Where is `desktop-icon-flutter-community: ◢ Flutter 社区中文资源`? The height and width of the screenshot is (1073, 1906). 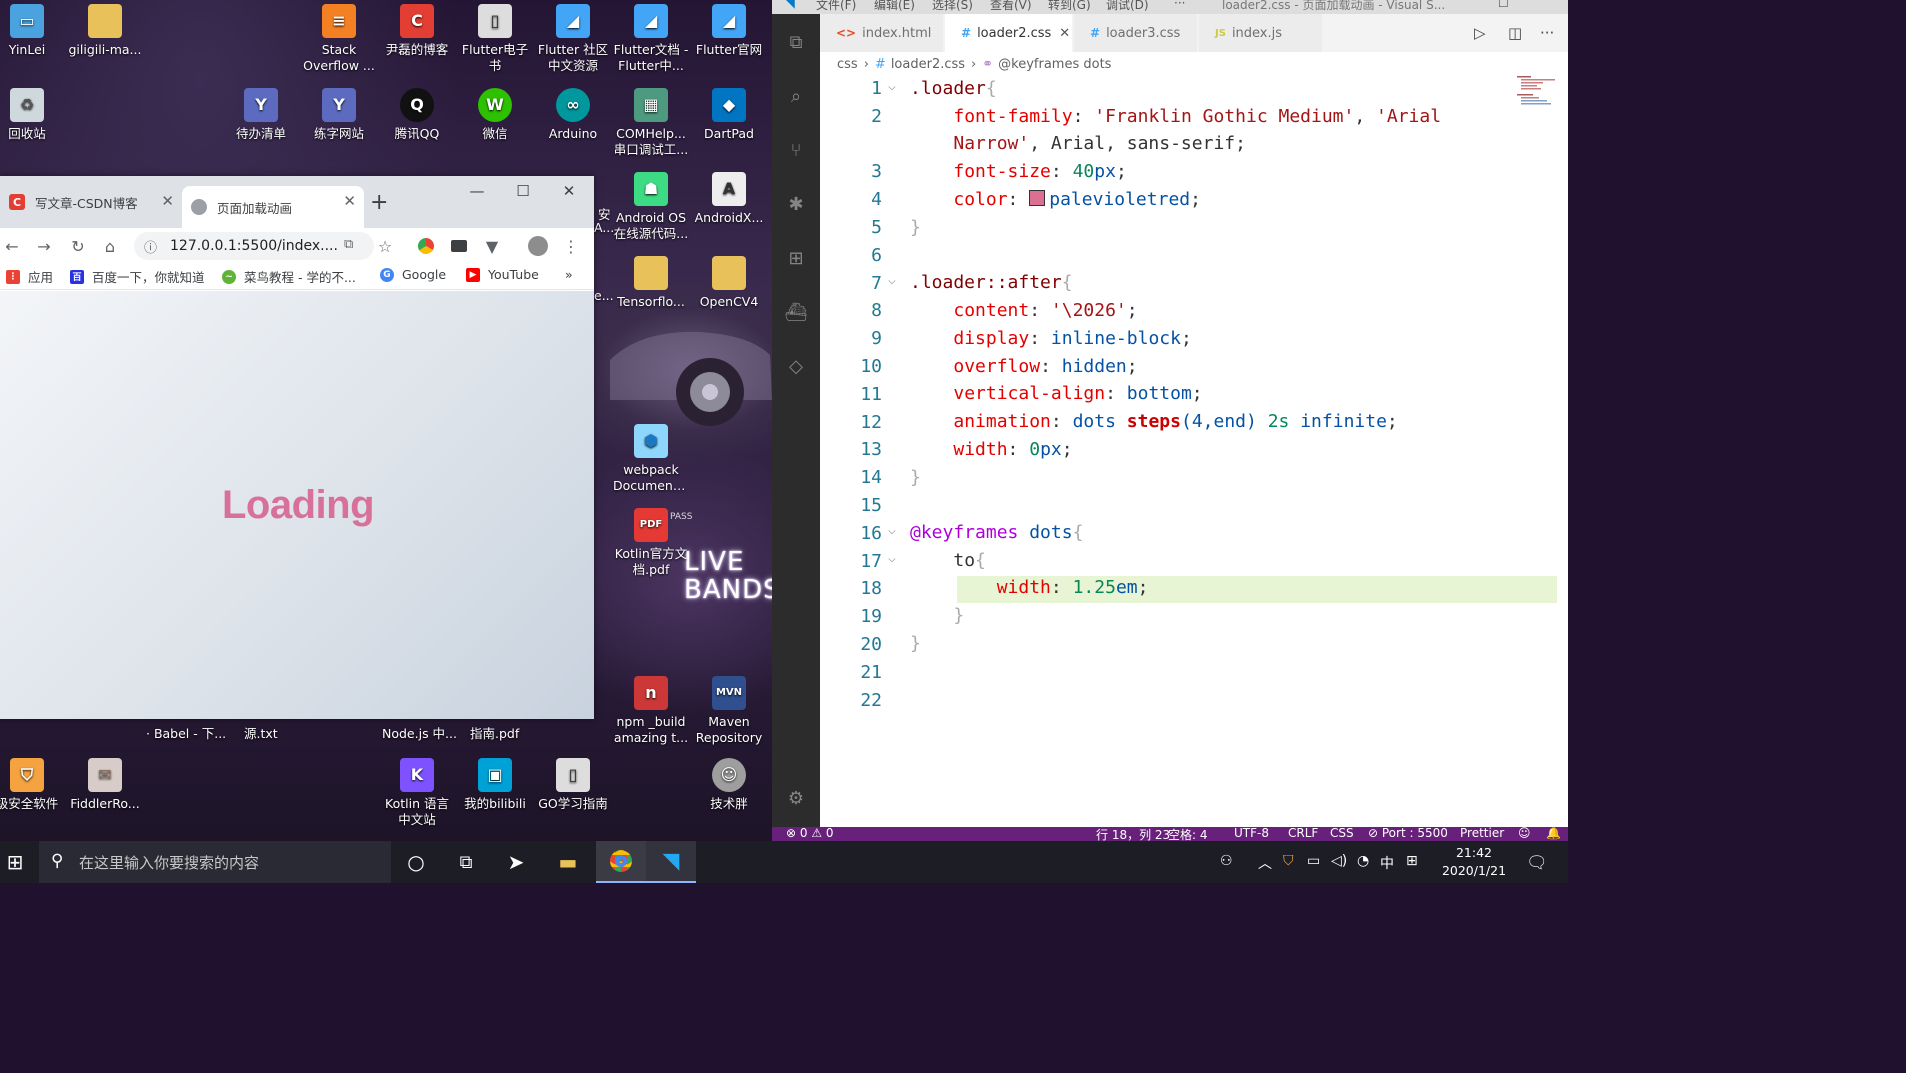
desktop-icon-flutter-community: ◢ Flutter 社区中文资源 is located at coordinates (573, 38).